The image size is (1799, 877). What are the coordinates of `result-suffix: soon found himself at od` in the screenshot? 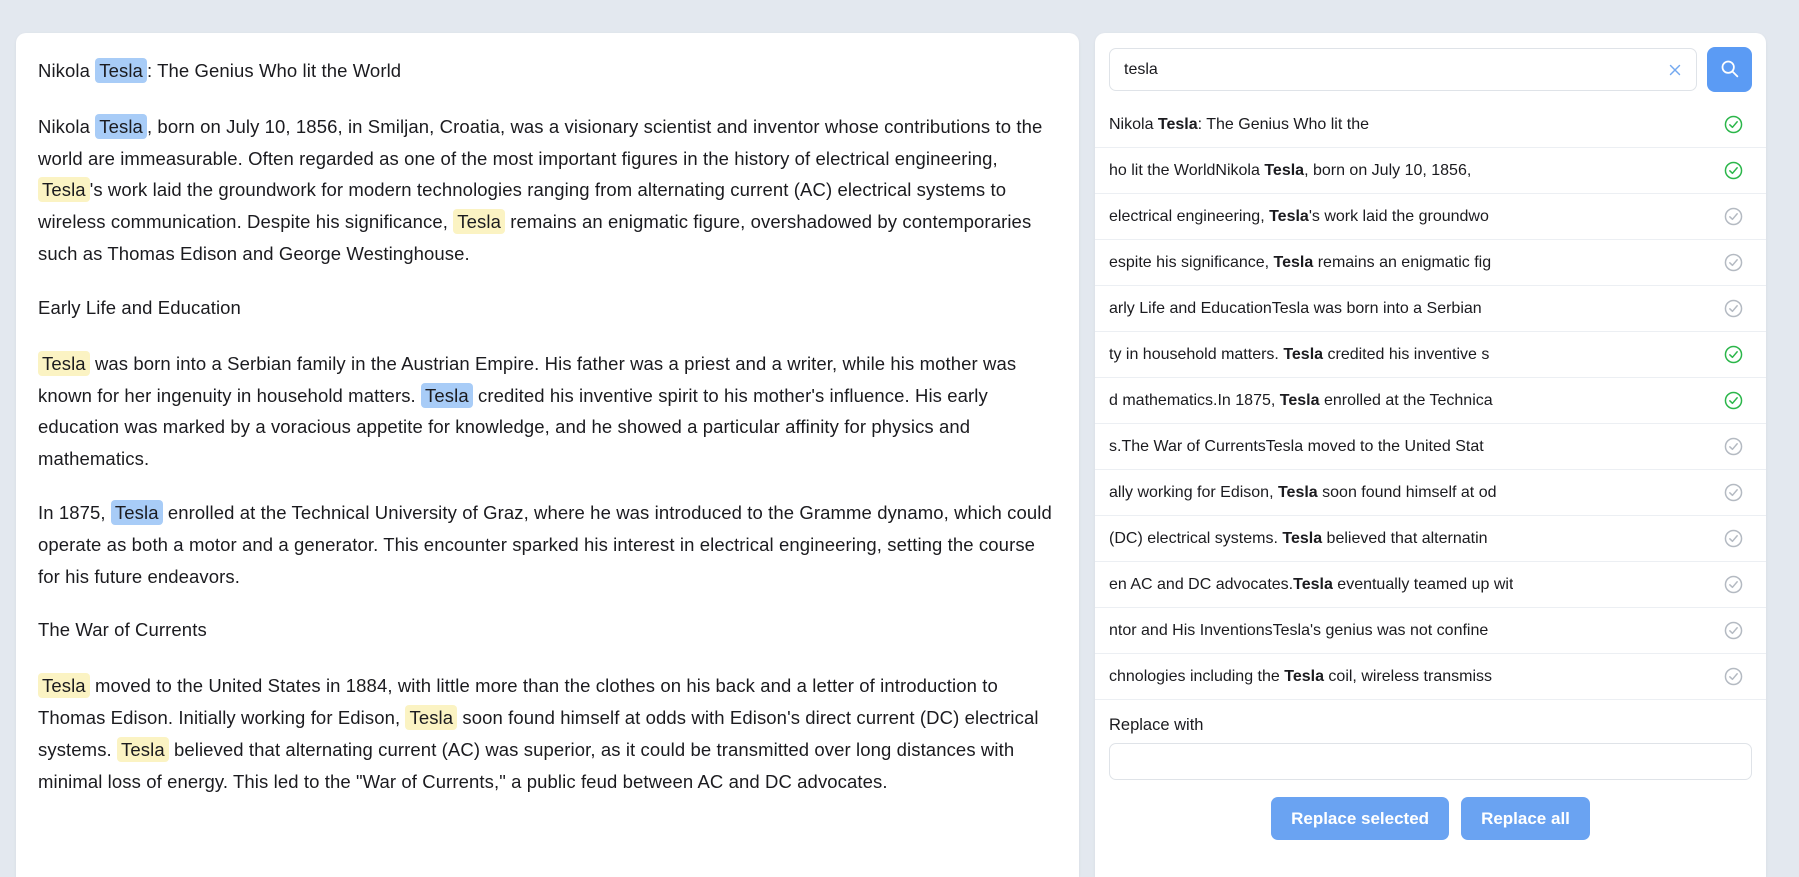 It's located at (1407, 492).